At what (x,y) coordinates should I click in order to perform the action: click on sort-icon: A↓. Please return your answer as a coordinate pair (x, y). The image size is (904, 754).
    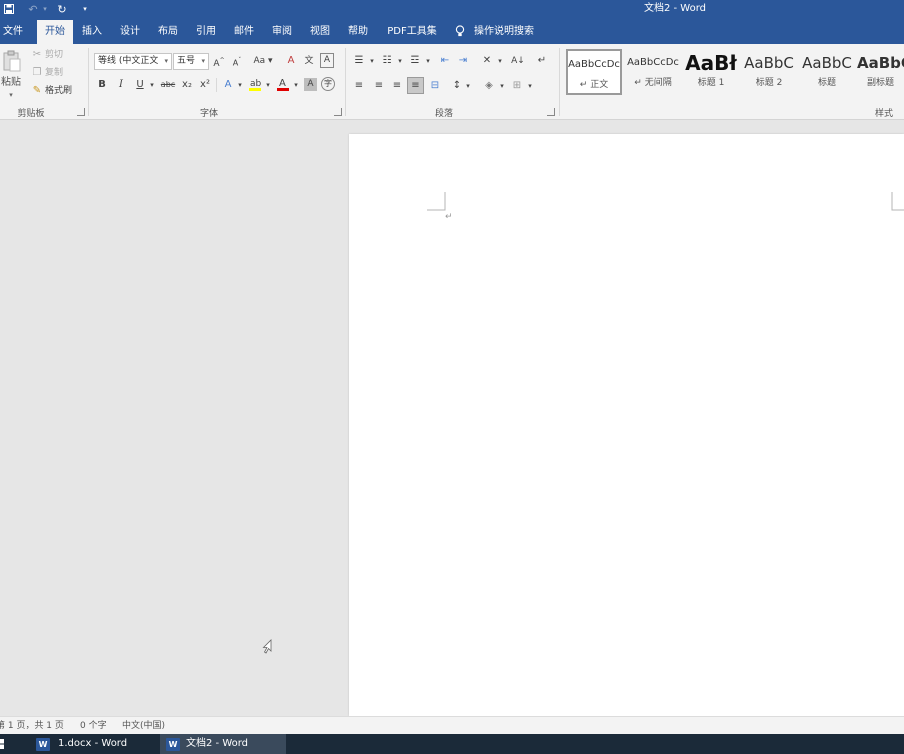
    Looking at the image, I should click on (518, 61).